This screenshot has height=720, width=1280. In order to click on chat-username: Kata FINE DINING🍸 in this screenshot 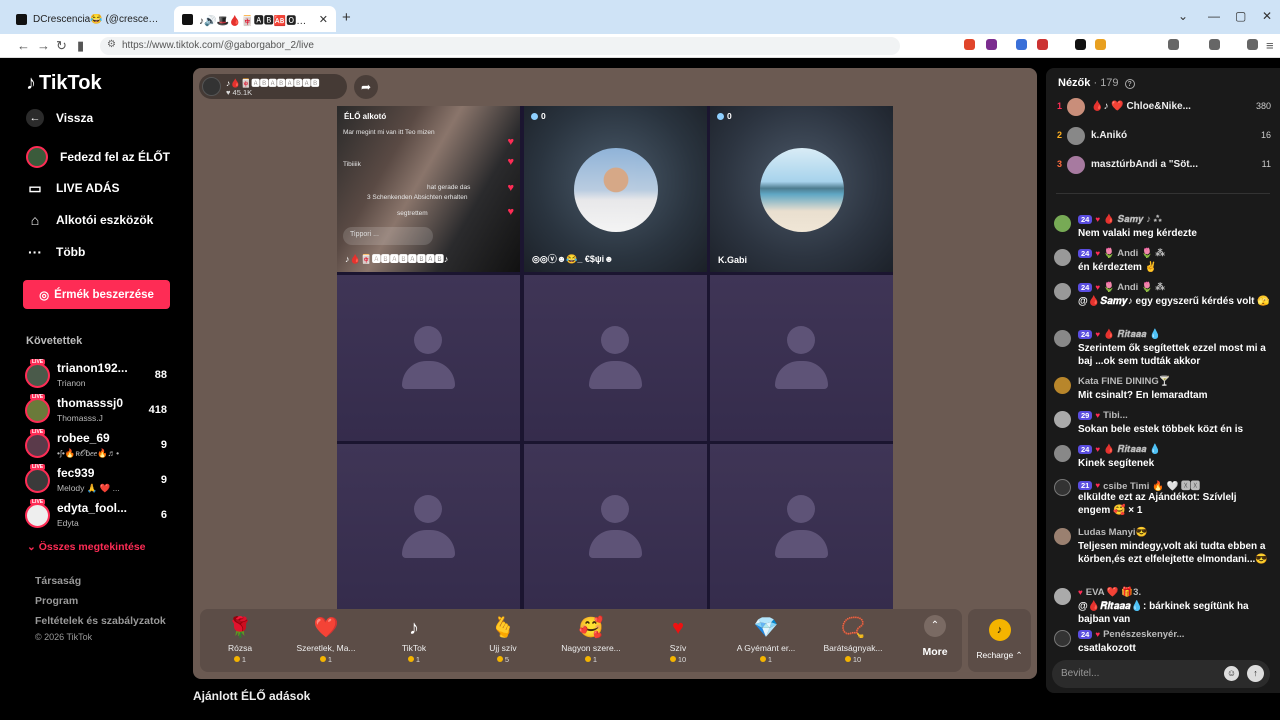, I will do `click(1124, 381)`.